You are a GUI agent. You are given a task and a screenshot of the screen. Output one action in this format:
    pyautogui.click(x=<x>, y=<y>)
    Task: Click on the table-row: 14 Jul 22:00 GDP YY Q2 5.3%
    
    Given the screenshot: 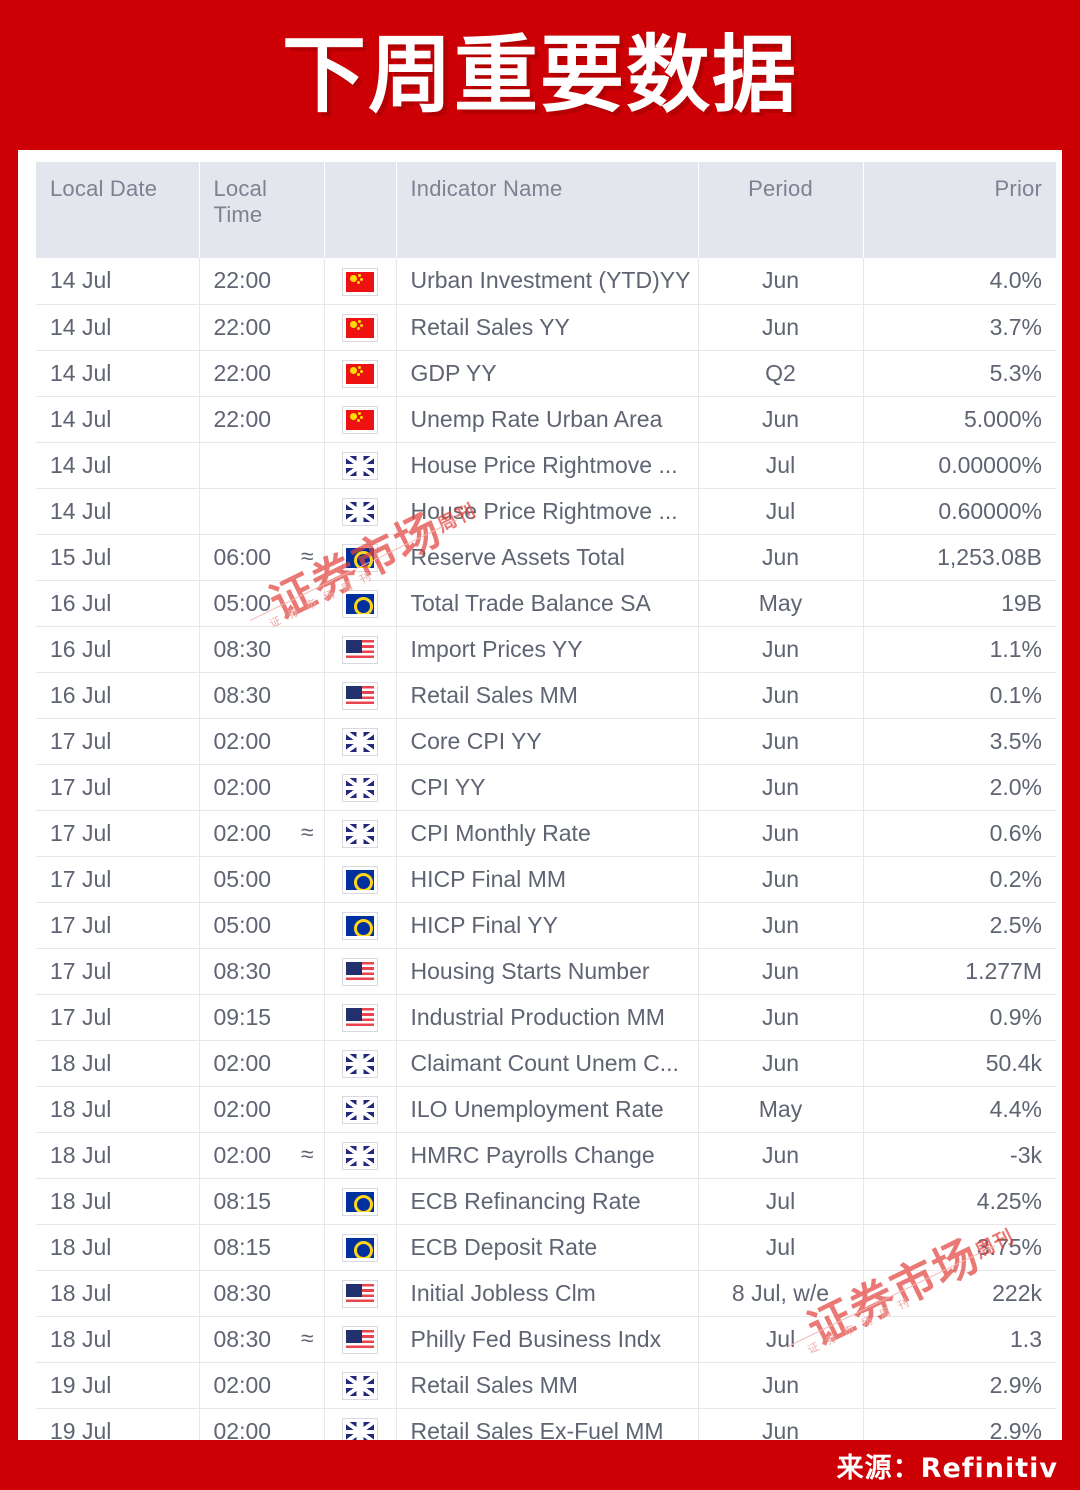 What is the action you would take?
    pyautogui.click(x=546, y=373)
    